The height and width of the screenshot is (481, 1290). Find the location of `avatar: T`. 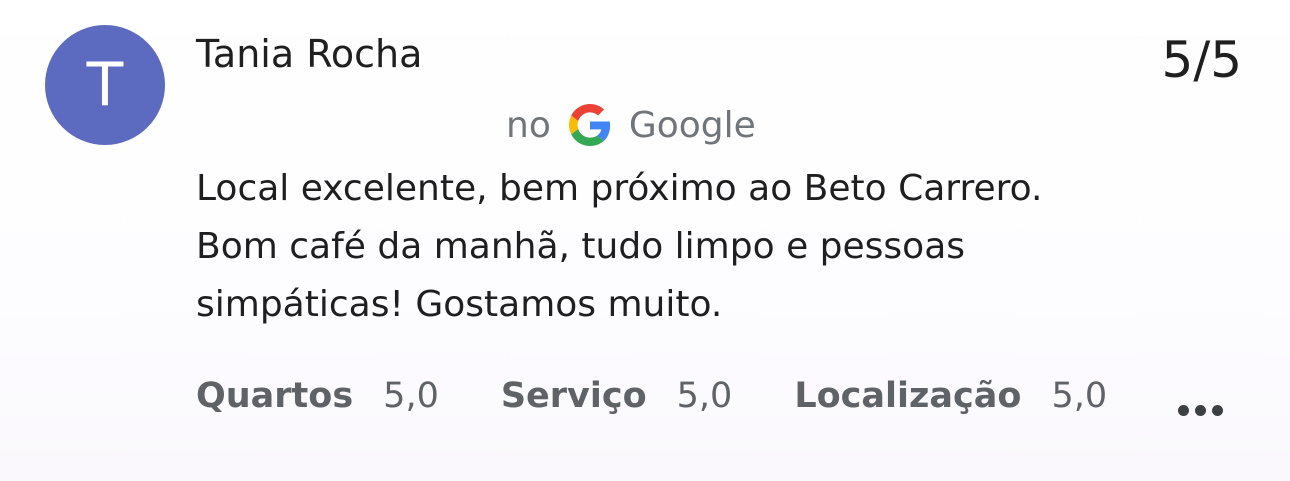

avatar: T is located at coordinates (105, 85).